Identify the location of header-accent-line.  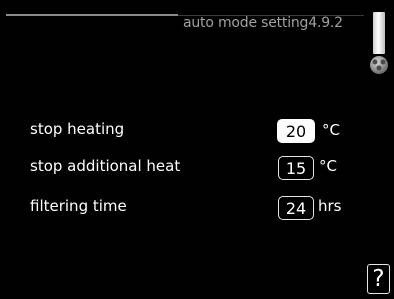
(92, 15).